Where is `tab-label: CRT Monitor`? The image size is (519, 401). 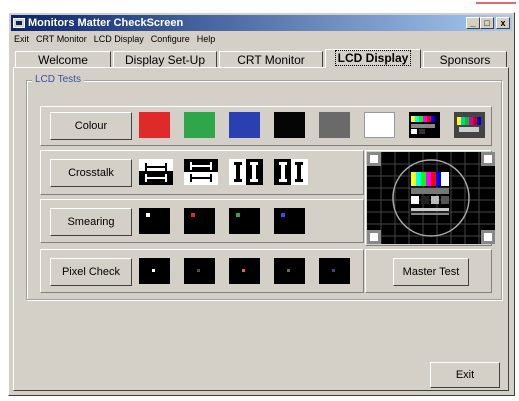 tab-label: CRT Monitor is located at coordinates (271, 60).